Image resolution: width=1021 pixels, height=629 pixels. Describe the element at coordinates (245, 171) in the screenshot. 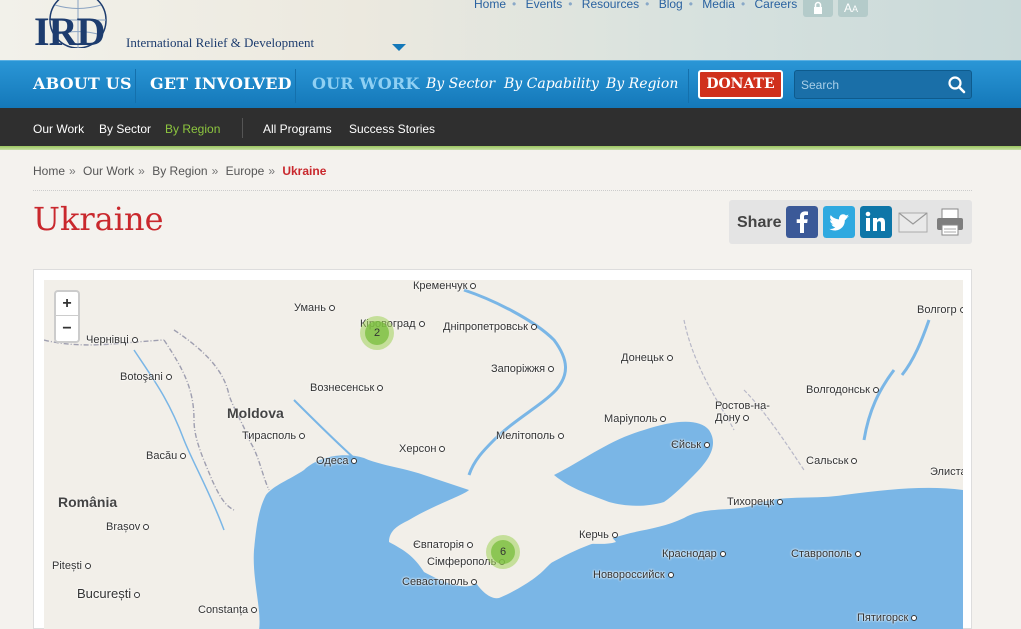

I see `breadcrumb-europe: Europe` at that location.